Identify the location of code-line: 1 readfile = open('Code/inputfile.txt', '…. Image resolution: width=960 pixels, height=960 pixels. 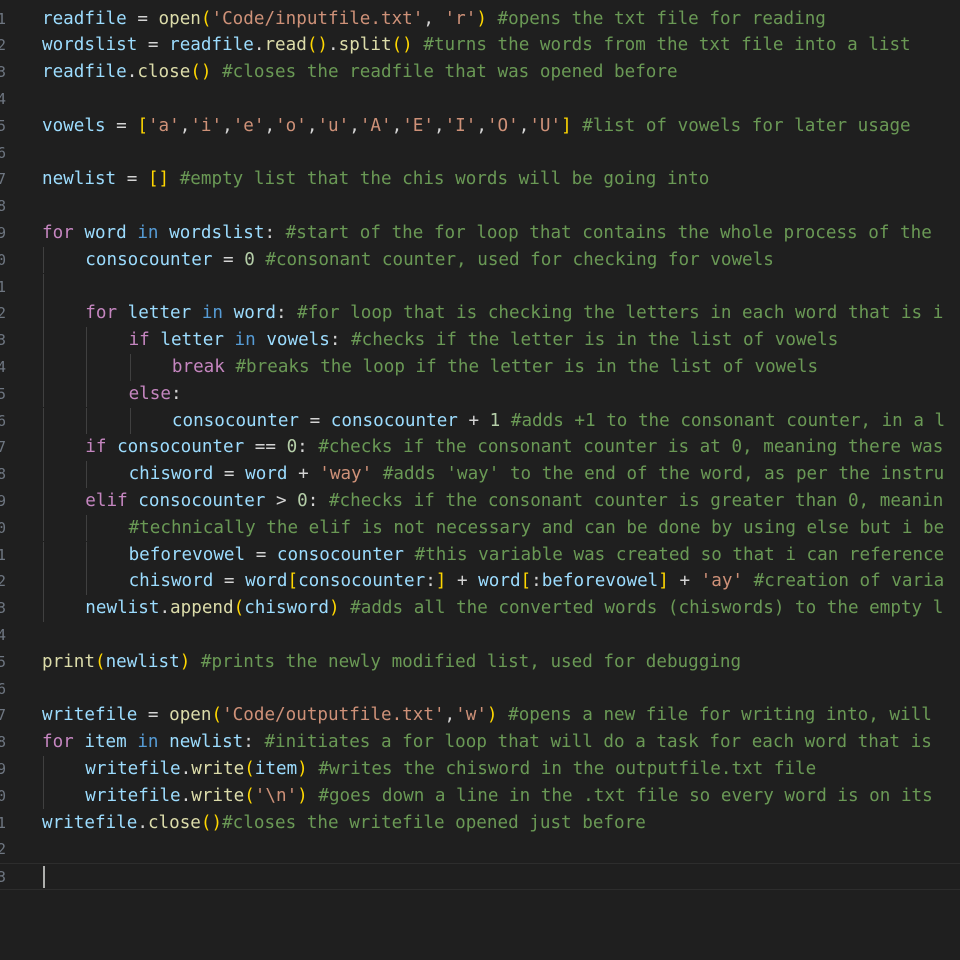
(480, 19).